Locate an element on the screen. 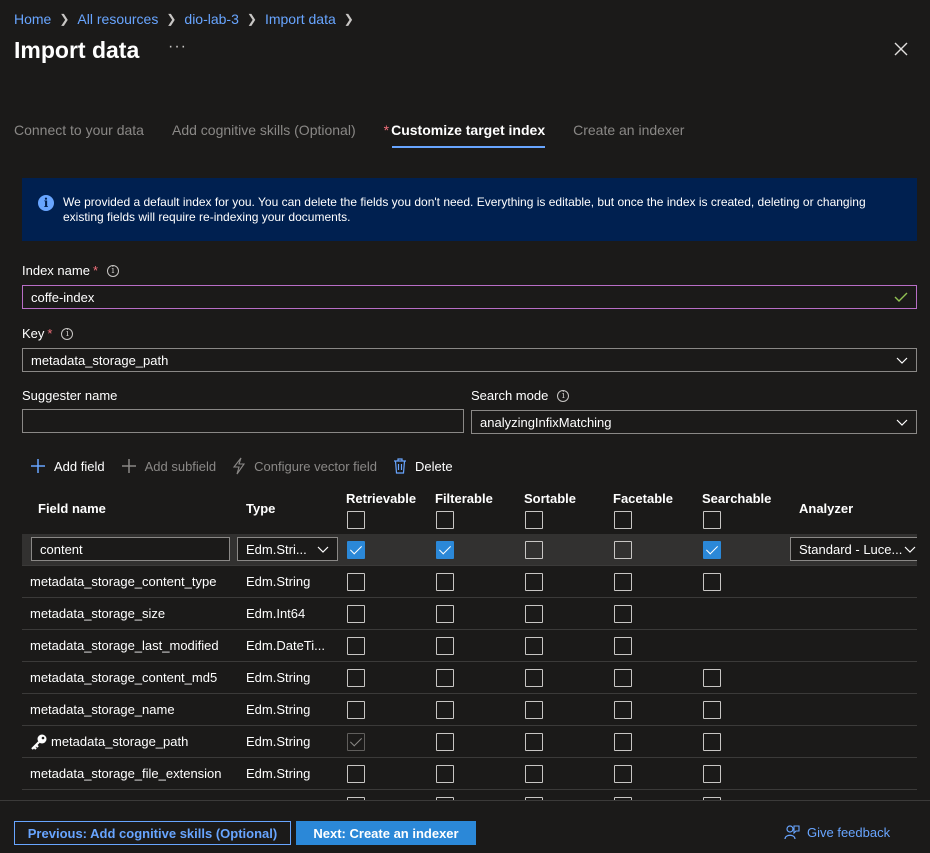 This screenshot has width=930, height=853. breadcrumb-home: Home is located at coordinates (32, 19).